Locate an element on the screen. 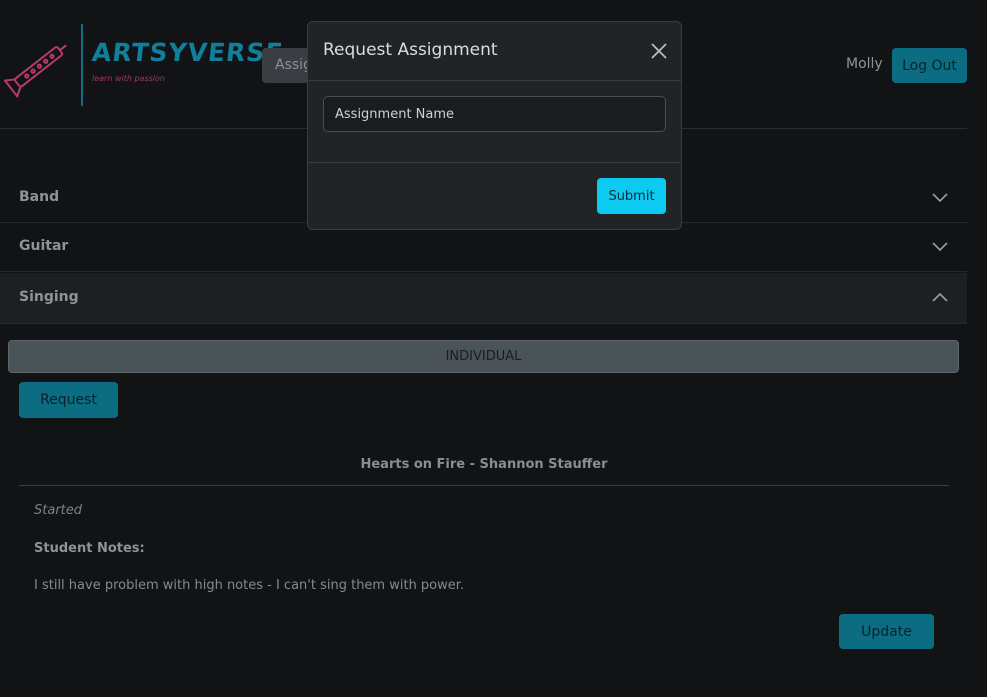  logo-divider is located at coordinates (82, 65).